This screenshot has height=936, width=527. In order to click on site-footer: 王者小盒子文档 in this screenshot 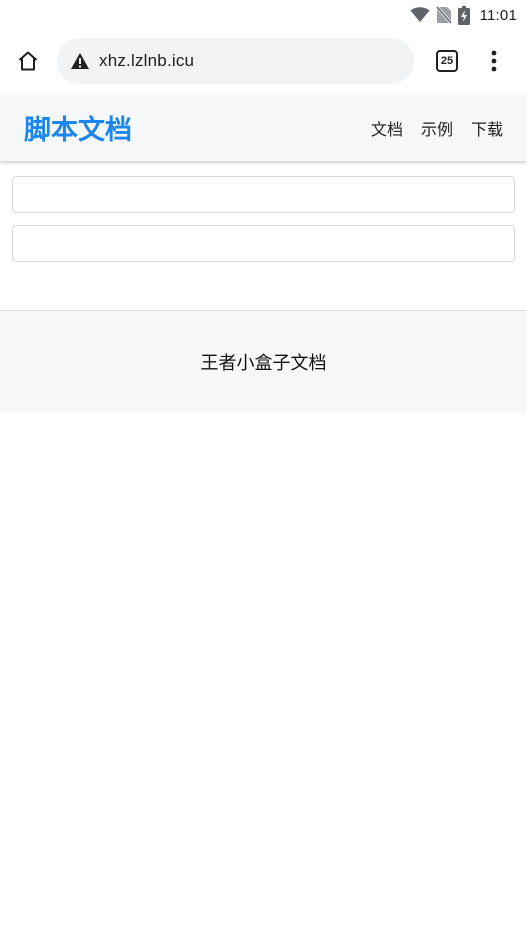, I will do `click(263, 361)`.